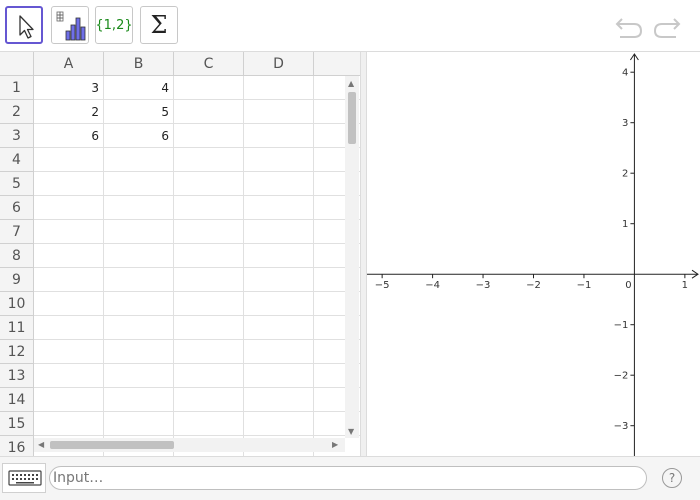  I want to click on row-header: 11, so click(17, 328).